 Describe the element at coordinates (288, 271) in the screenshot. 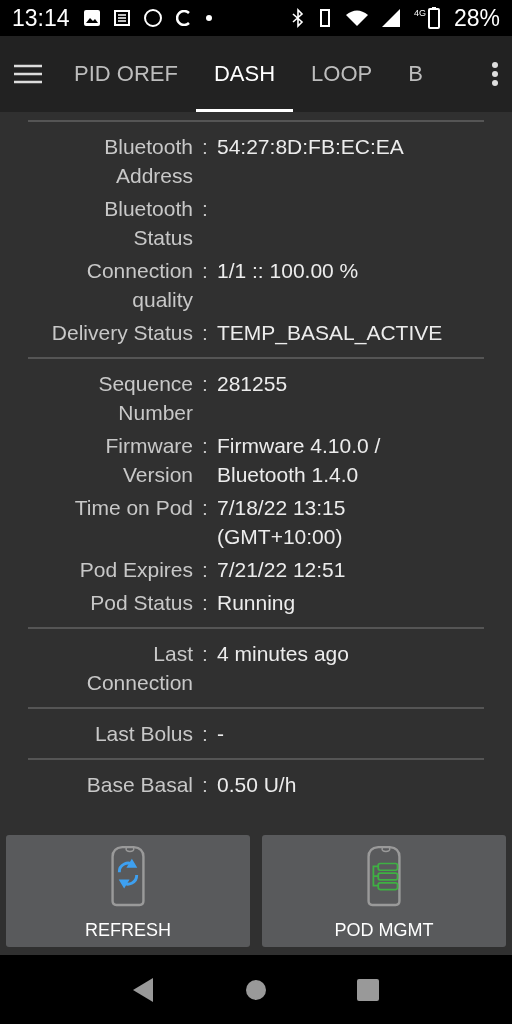

I see `field-value: 1/1 :: 100.00 %` at that location.